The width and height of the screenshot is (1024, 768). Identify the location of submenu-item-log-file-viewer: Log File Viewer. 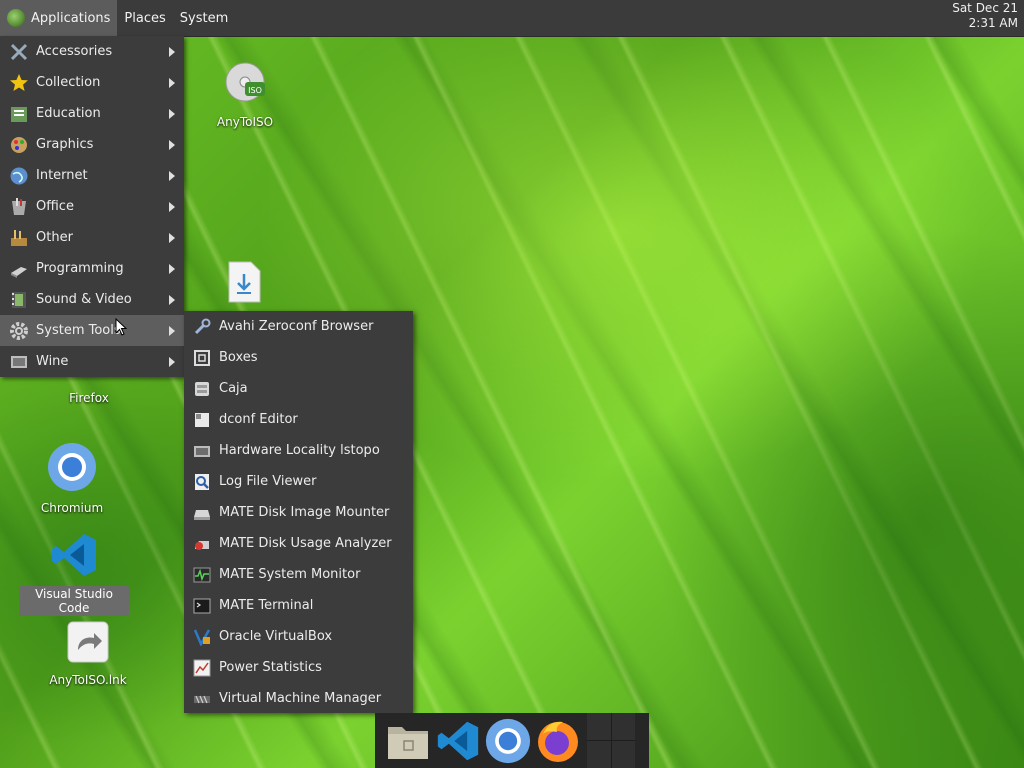
(298, 481).